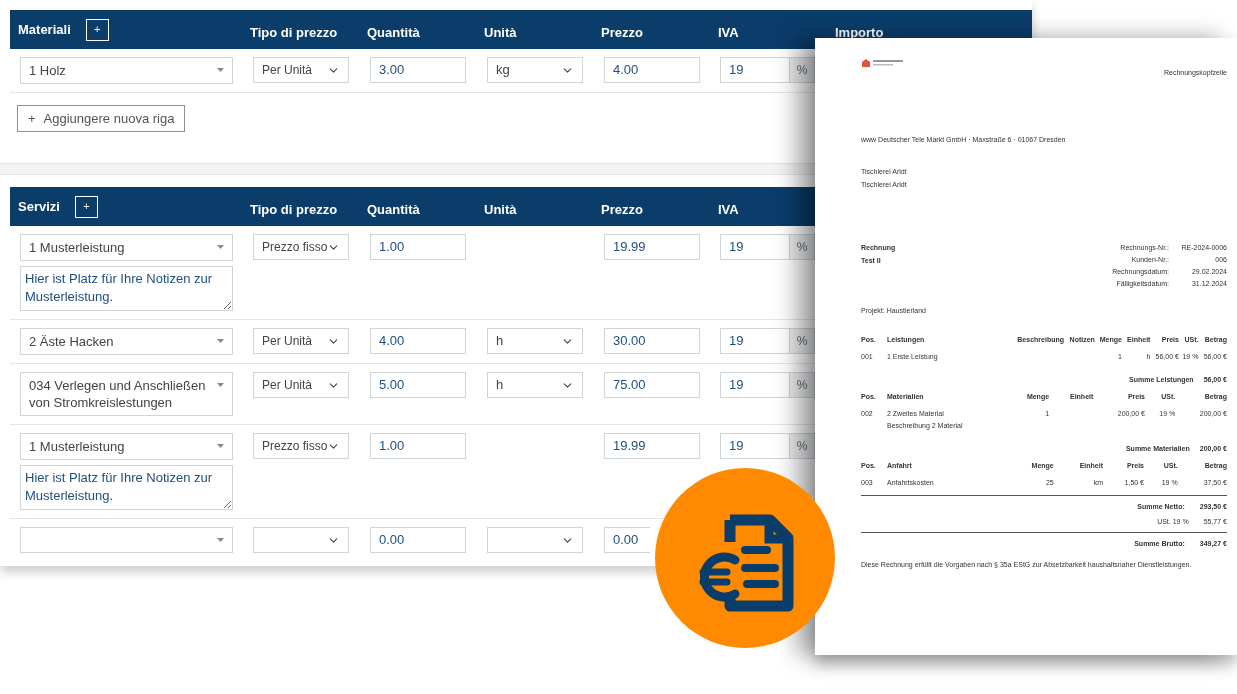  Describe the element at coordinates (126, 341) in the screenshot. I see `item-select: 2 Äste Hacken` at that location.